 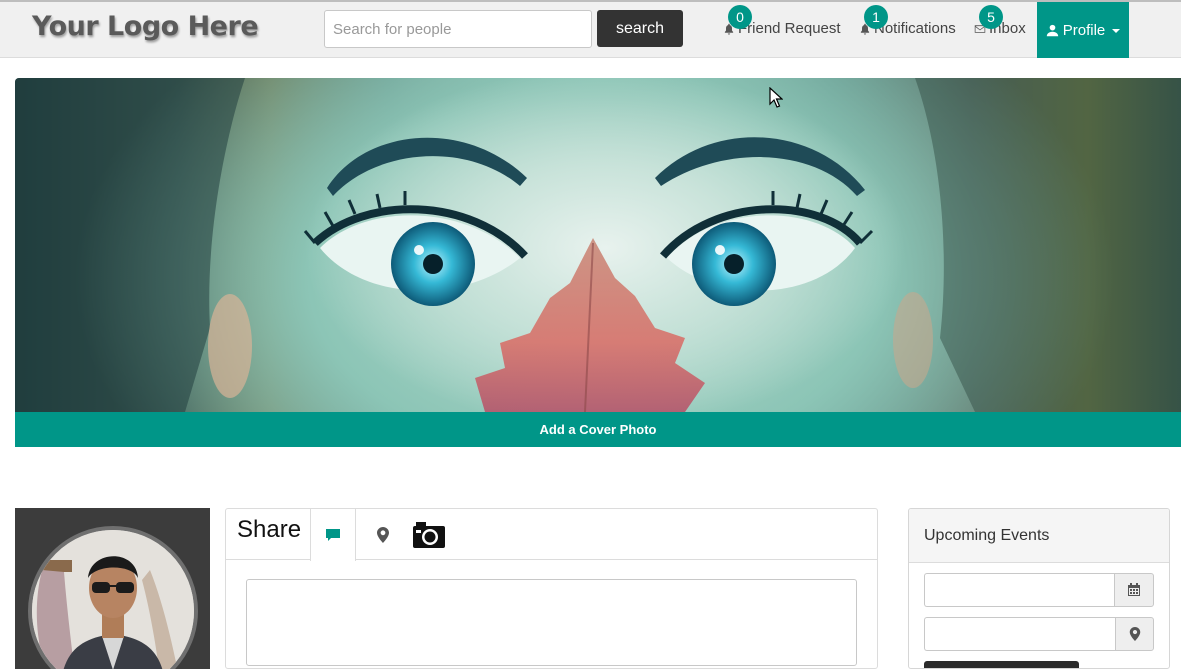 I want to click on event-date-picker-button, so click(x=1134, y=590).